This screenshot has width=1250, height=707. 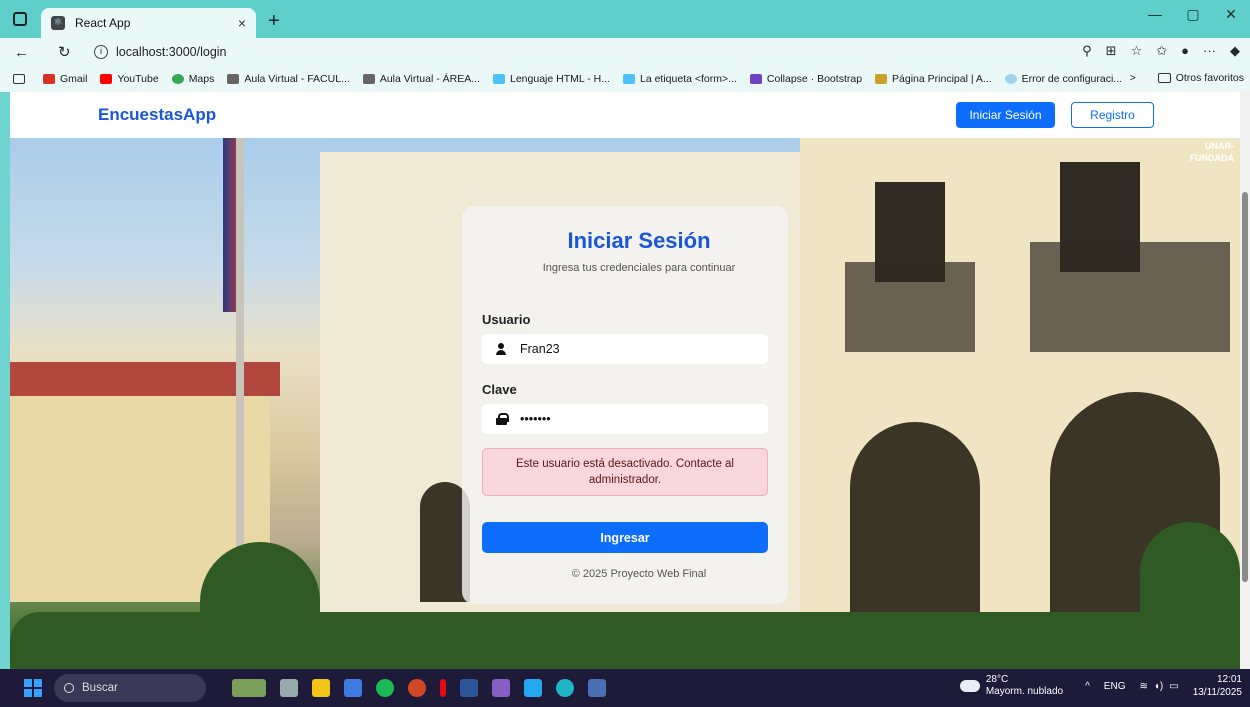 What do you see at coordinates (533, 688) in the screenshot?
I see `vscode-icon` at bounding box center [533, 688].